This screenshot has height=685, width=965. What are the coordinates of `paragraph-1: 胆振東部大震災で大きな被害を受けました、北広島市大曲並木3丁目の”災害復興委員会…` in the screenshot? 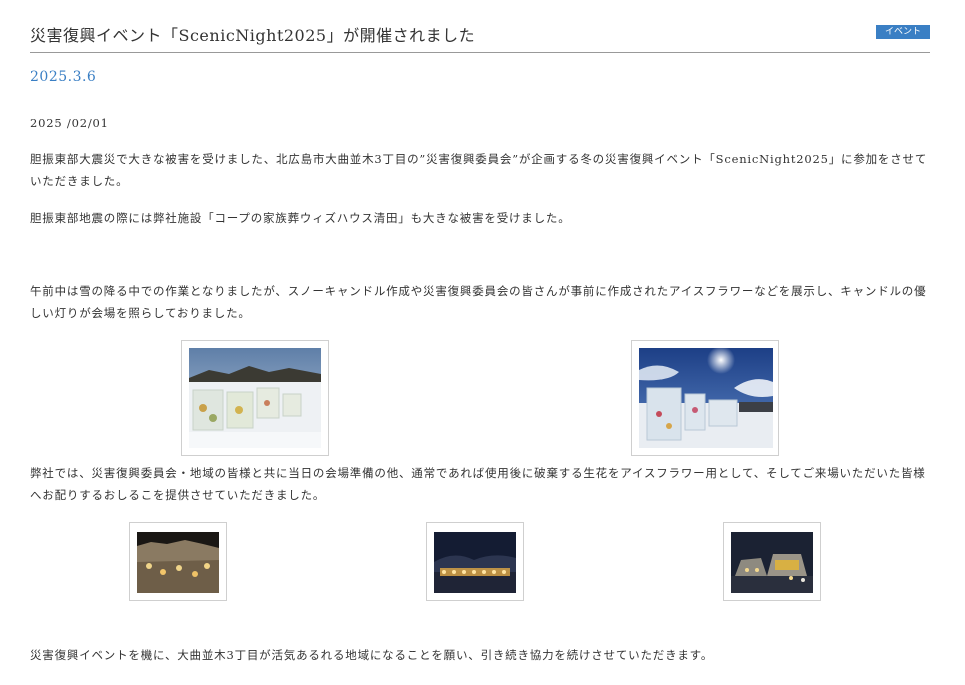 It's located at (479, 170).